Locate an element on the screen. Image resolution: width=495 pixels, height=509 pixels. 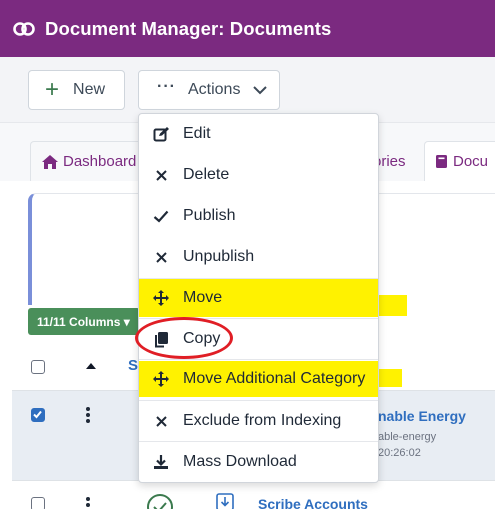
menu-item-label: Mass Download is located at coordinates (240, 461).